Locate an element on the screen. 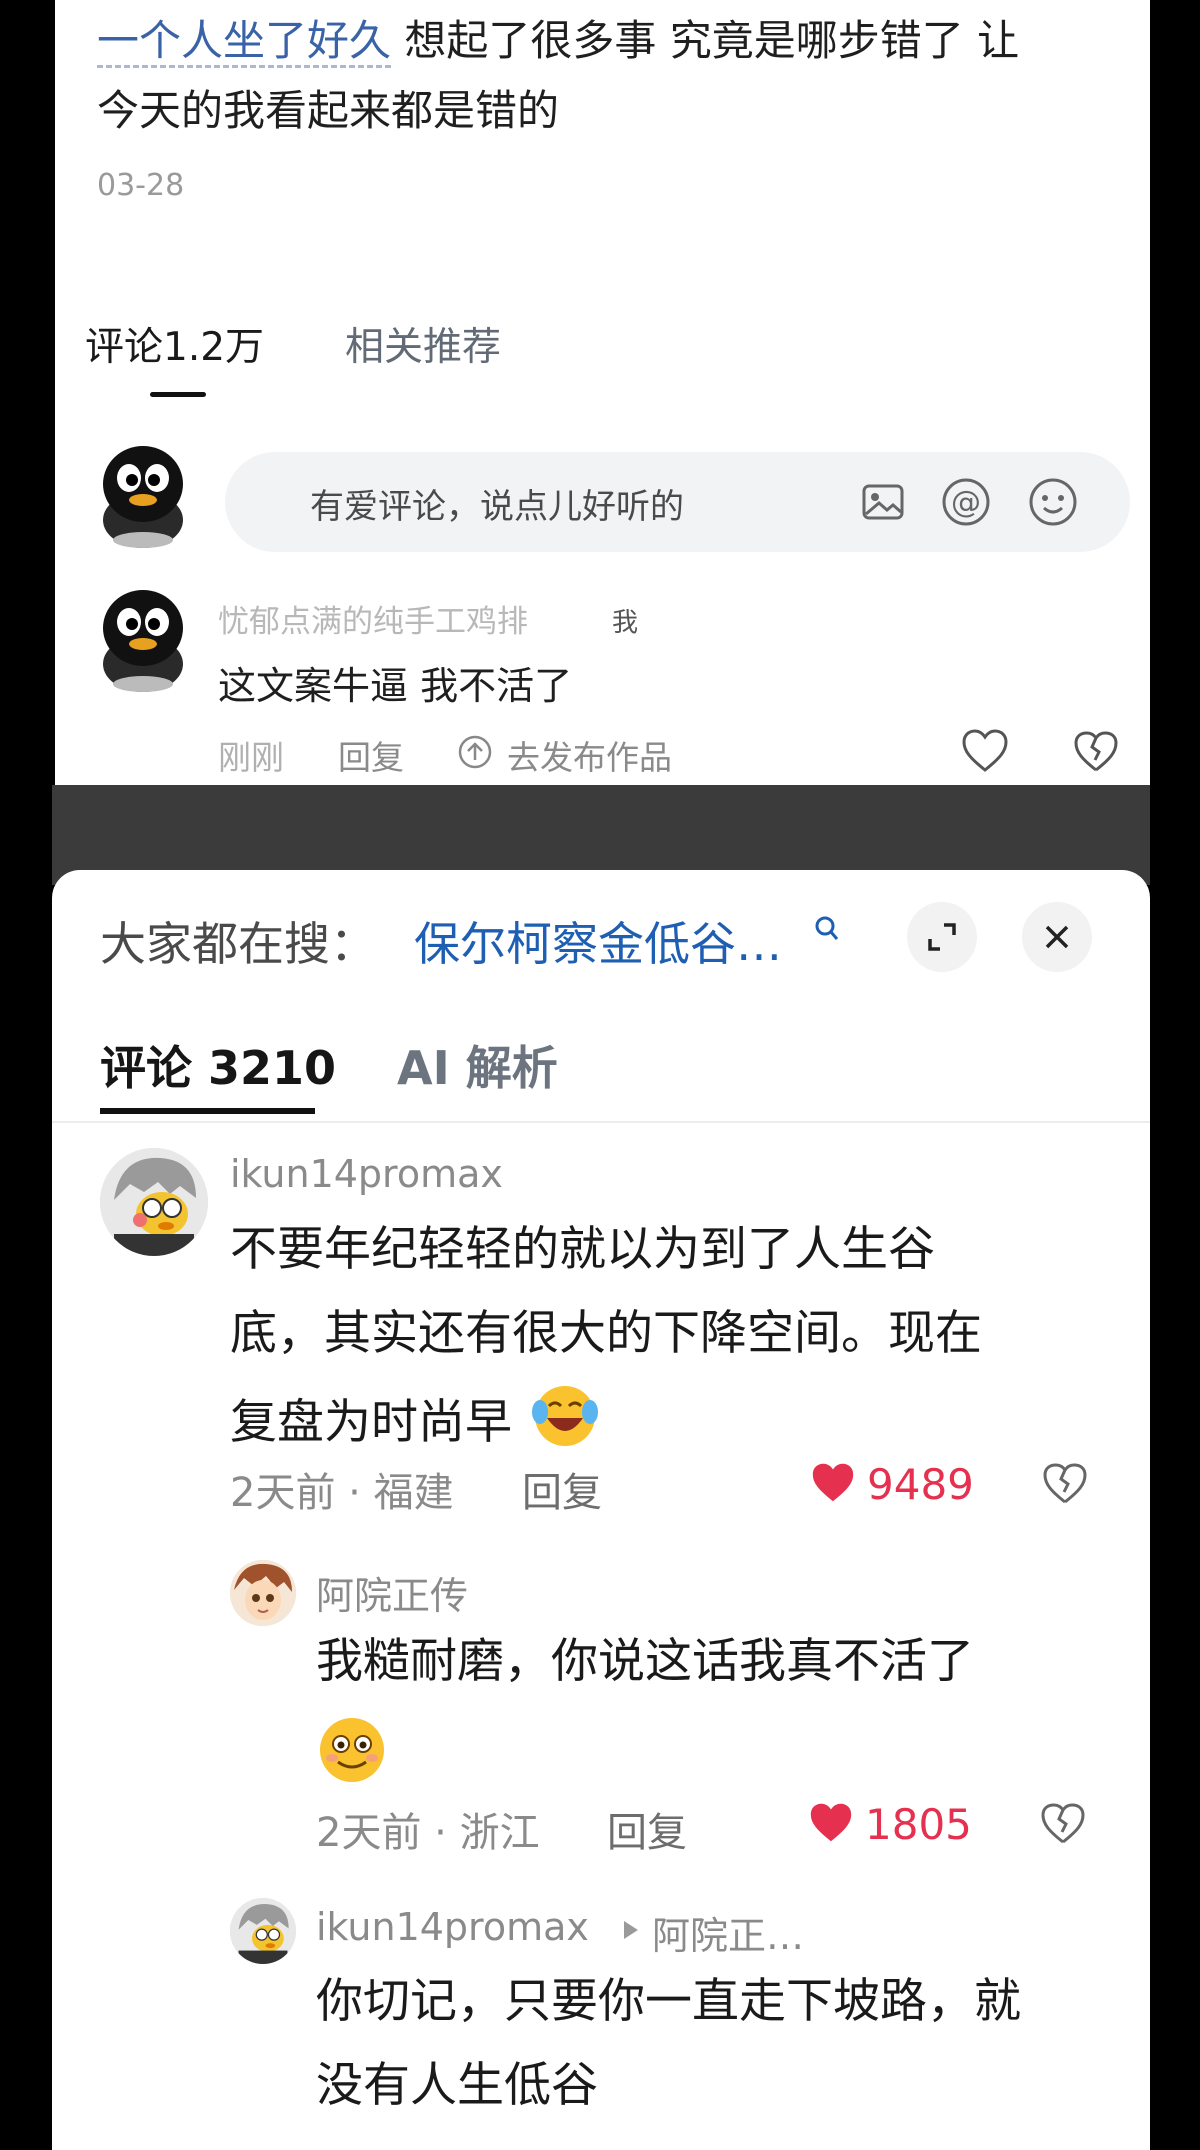 The width and height of the screenshot is (1200, 2150). upload-arrow-icon is located at coordinates (475, 752).